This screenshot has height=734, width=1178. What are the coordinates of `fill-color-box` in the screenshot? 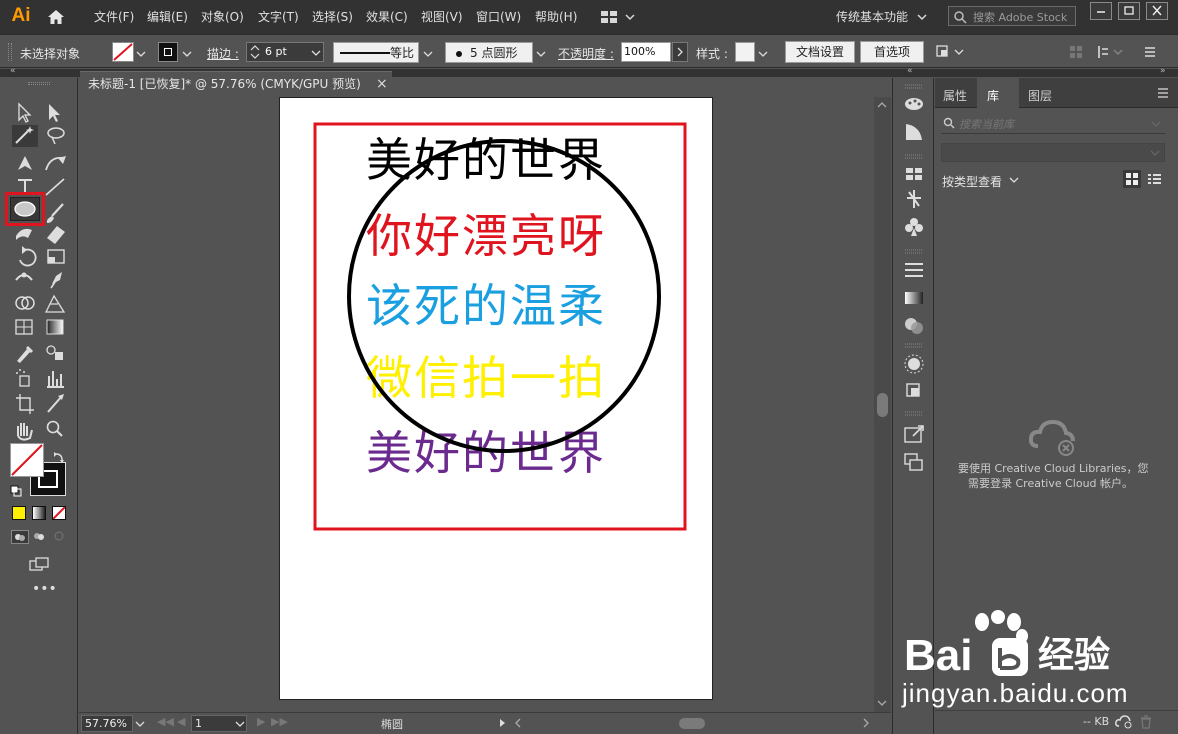 It's located at (27, 460).